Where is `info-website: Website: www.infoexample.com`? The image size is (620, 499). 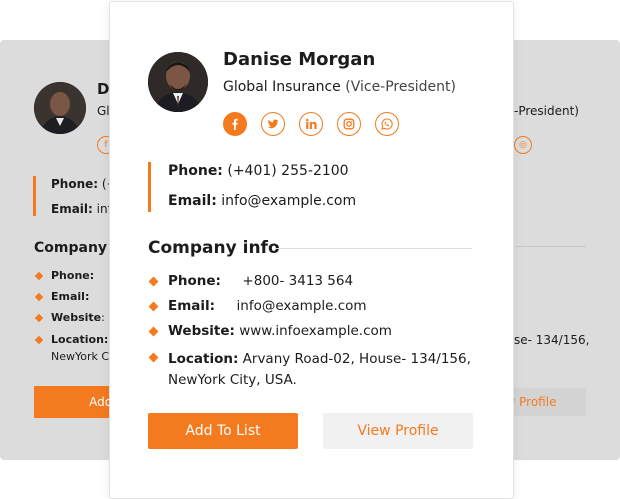 info-website: Website: www.infoexample.com is located at coordinates (280, 331).